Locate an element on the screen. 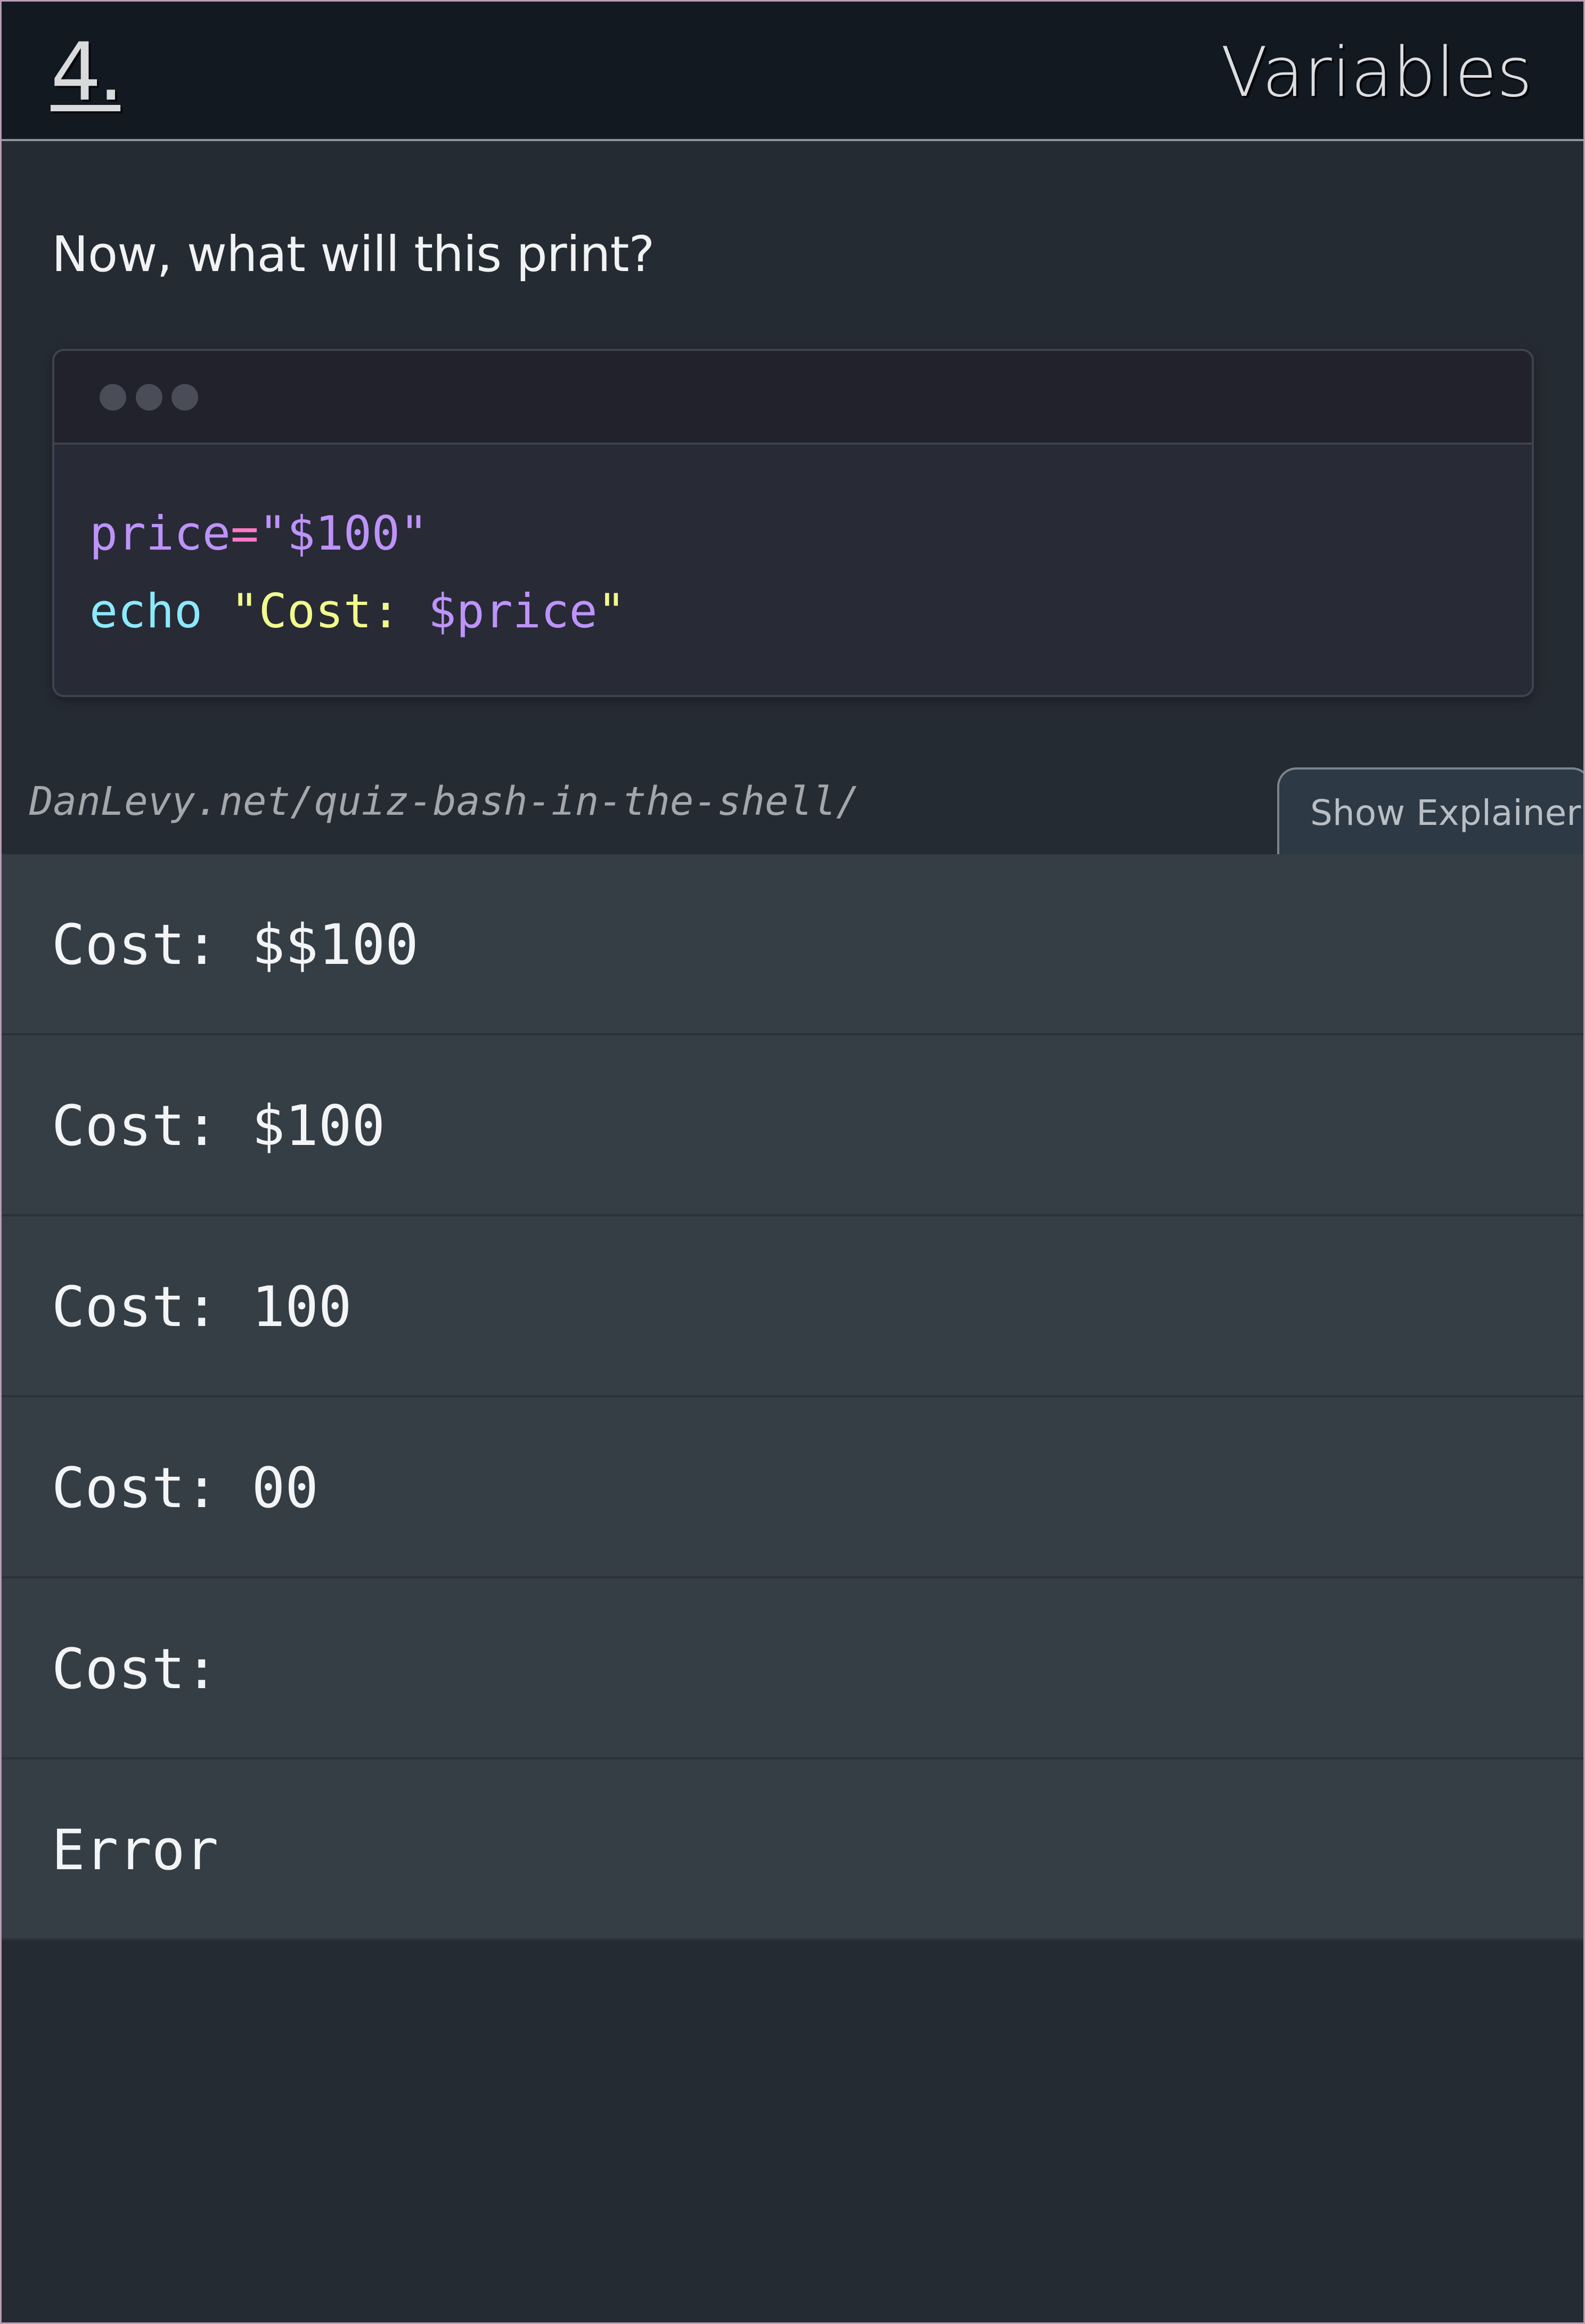 Image resolution: width=1585 pixels, height=2324 pixels. source-url: DanLevy.net/quiz-bash-in-the-shell/ is located at coordinates (444, 801).